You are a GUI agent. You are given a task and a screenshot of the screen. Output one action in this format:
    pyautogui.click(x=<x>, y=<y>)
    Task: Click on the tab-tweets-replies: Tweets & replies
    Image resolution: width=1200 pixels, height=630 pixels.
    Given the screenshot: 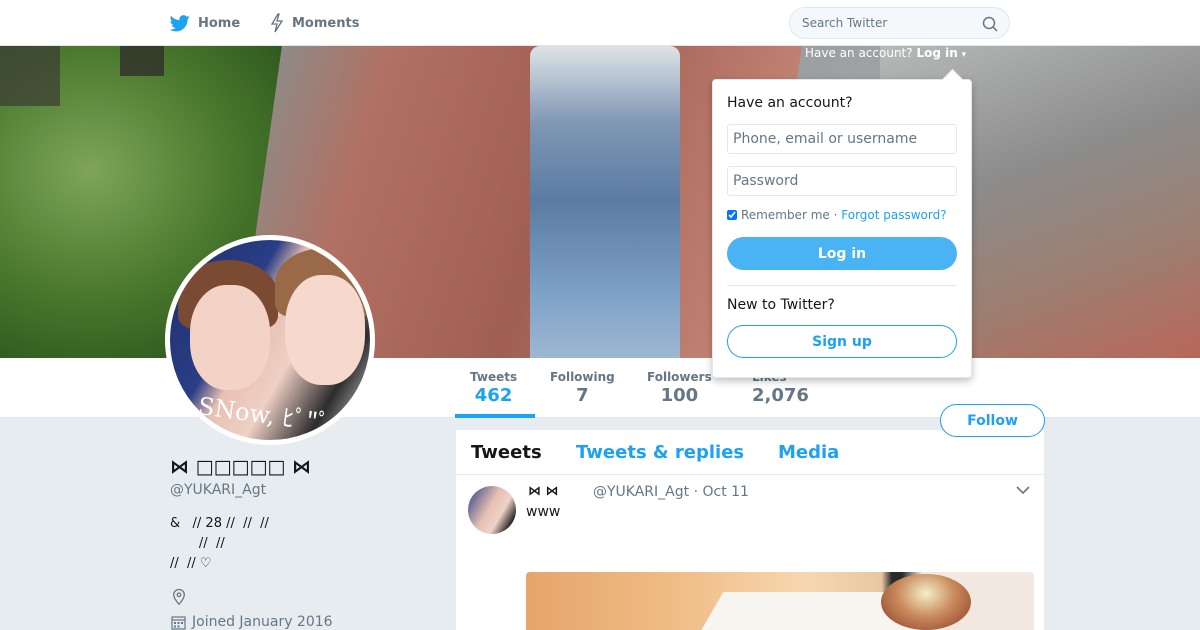 What is the action you would take?
    pyautogui.click(x=660, y=452)
    